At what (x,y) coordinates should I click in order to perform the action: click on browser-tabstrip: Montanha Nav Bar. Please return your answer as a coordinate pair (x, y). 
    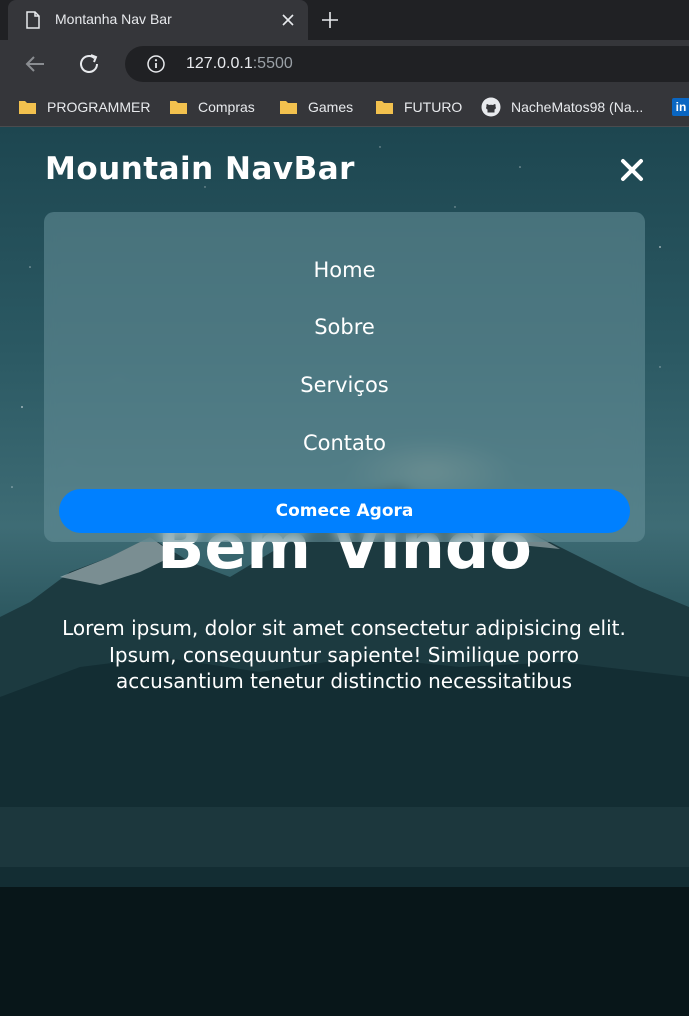
    Looking at the image, I should click on (344, 20).